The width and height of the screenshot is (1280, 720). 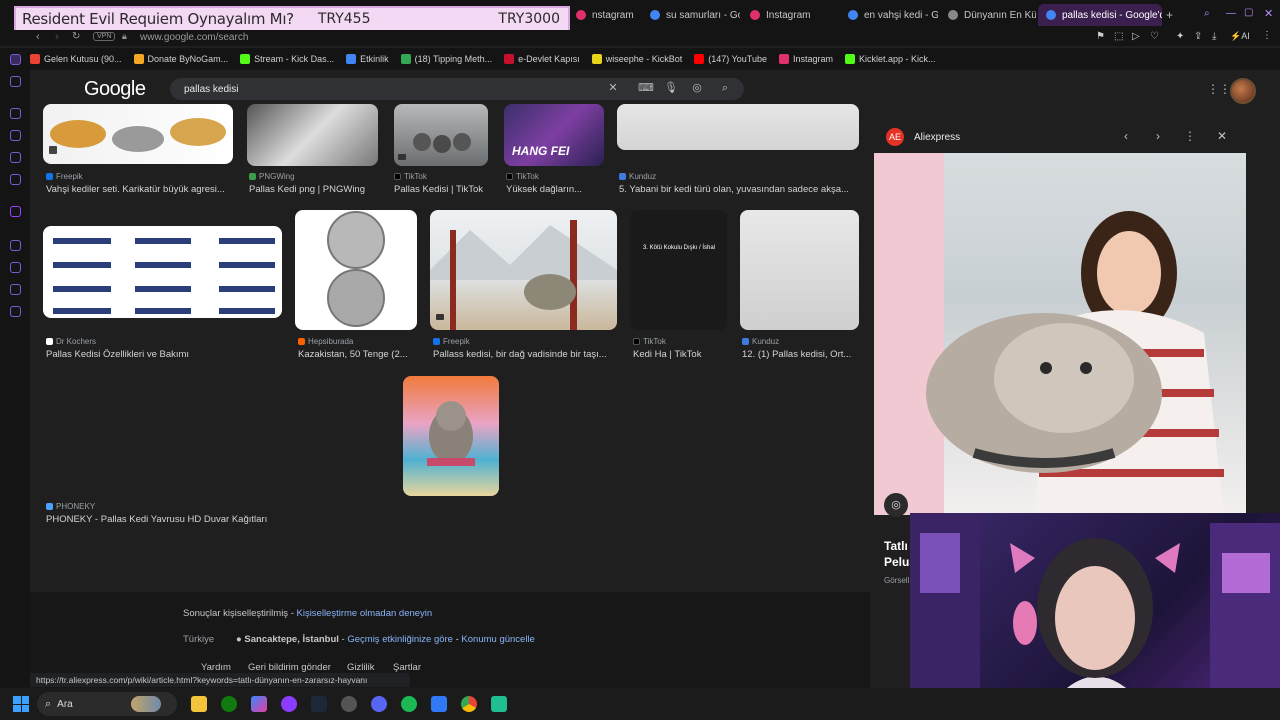 What do you see at coordinates (697, 88) in the screenshot?
I see `lens-icon: ◎` at bounding box center [697, 88].